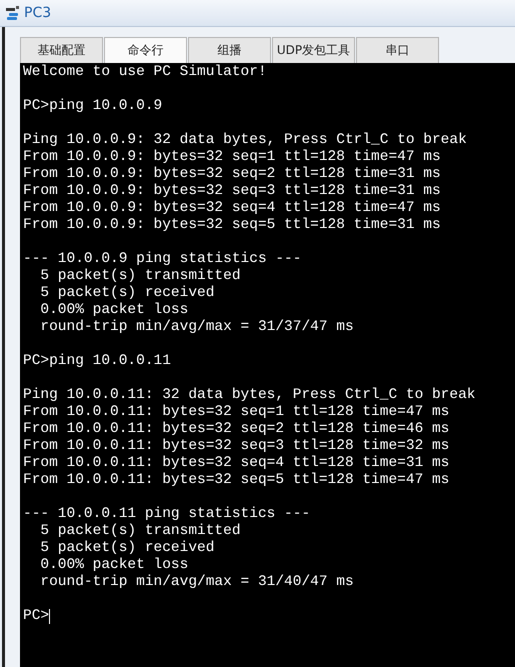 The image size is (515, 667). Describe the element at coordinates (232, 157) in the screenshot. I see `terminal-line: From 10.0.0.9: bytes=32 seq=1 ttl=128 time=47 ms` at that location.